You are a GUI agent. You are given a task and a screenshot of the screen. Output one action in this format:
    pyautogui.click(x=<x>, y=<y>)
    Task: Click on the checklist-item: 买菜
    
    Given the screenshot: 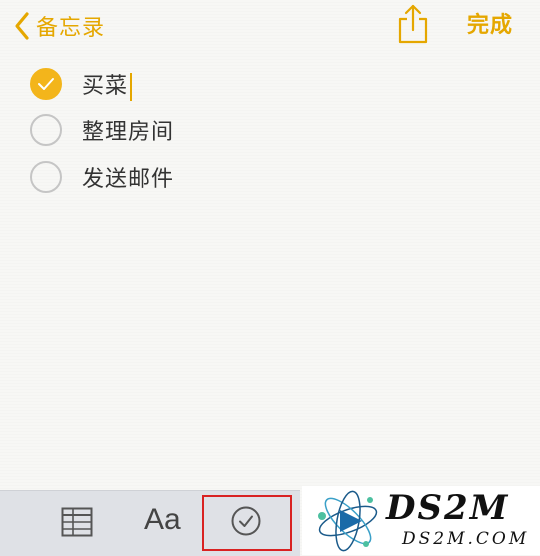 What is the action you would take?
    pyautogui.click(x=81, y=84)
    